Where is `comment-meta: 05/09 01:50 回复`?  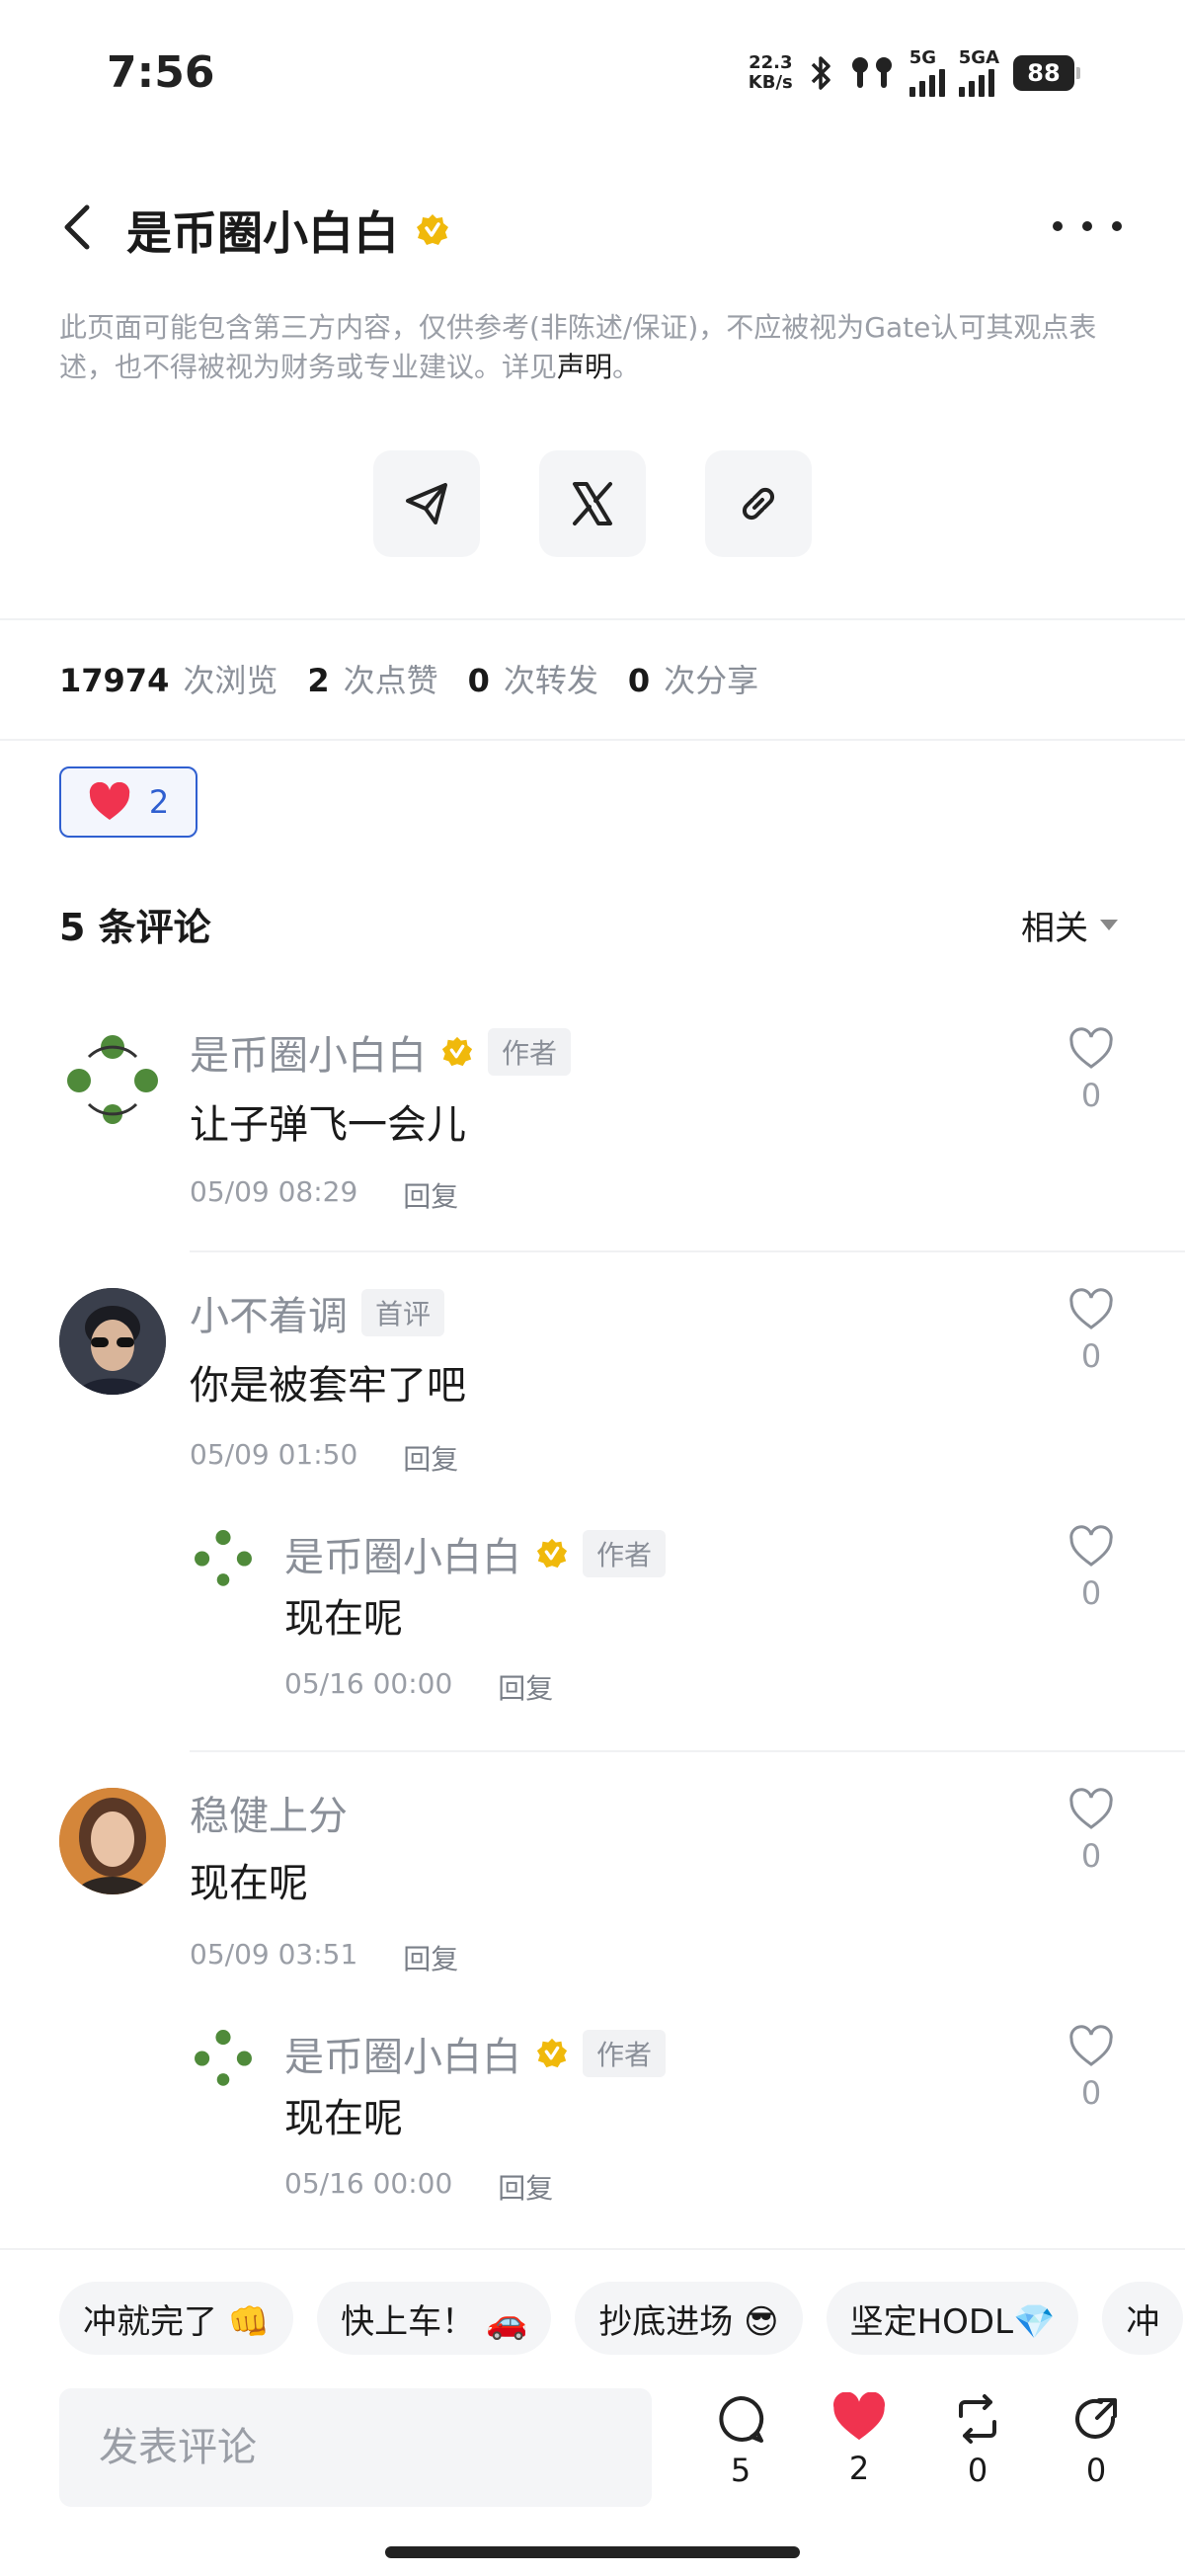 comment-meta: 05/09 01:50 回复 is located at coordinates (324, 1458).